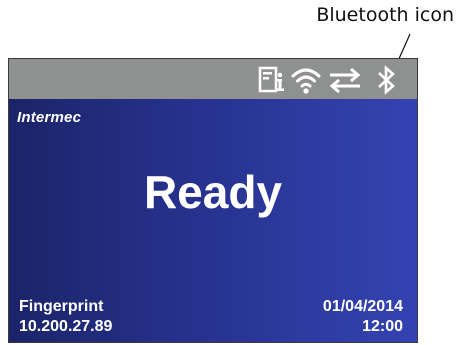 The height and width of the screenshot is (345, 462). I want to click on status-bar, so click(213, 79).